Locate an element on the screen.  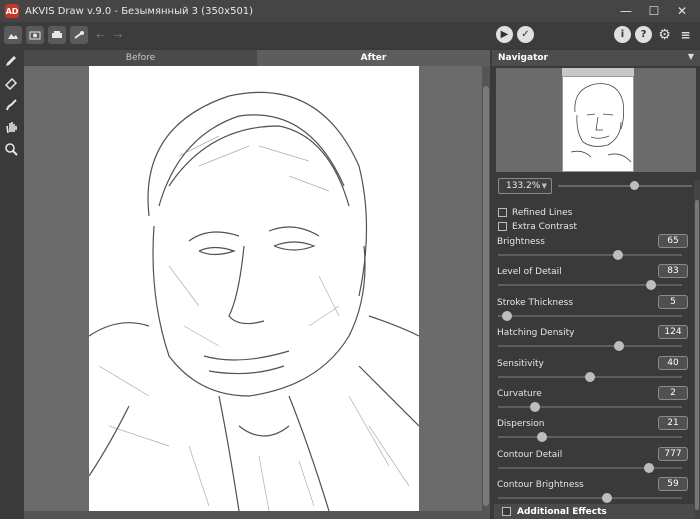
param-value-field: 59 is located at coordinates (673, 484).